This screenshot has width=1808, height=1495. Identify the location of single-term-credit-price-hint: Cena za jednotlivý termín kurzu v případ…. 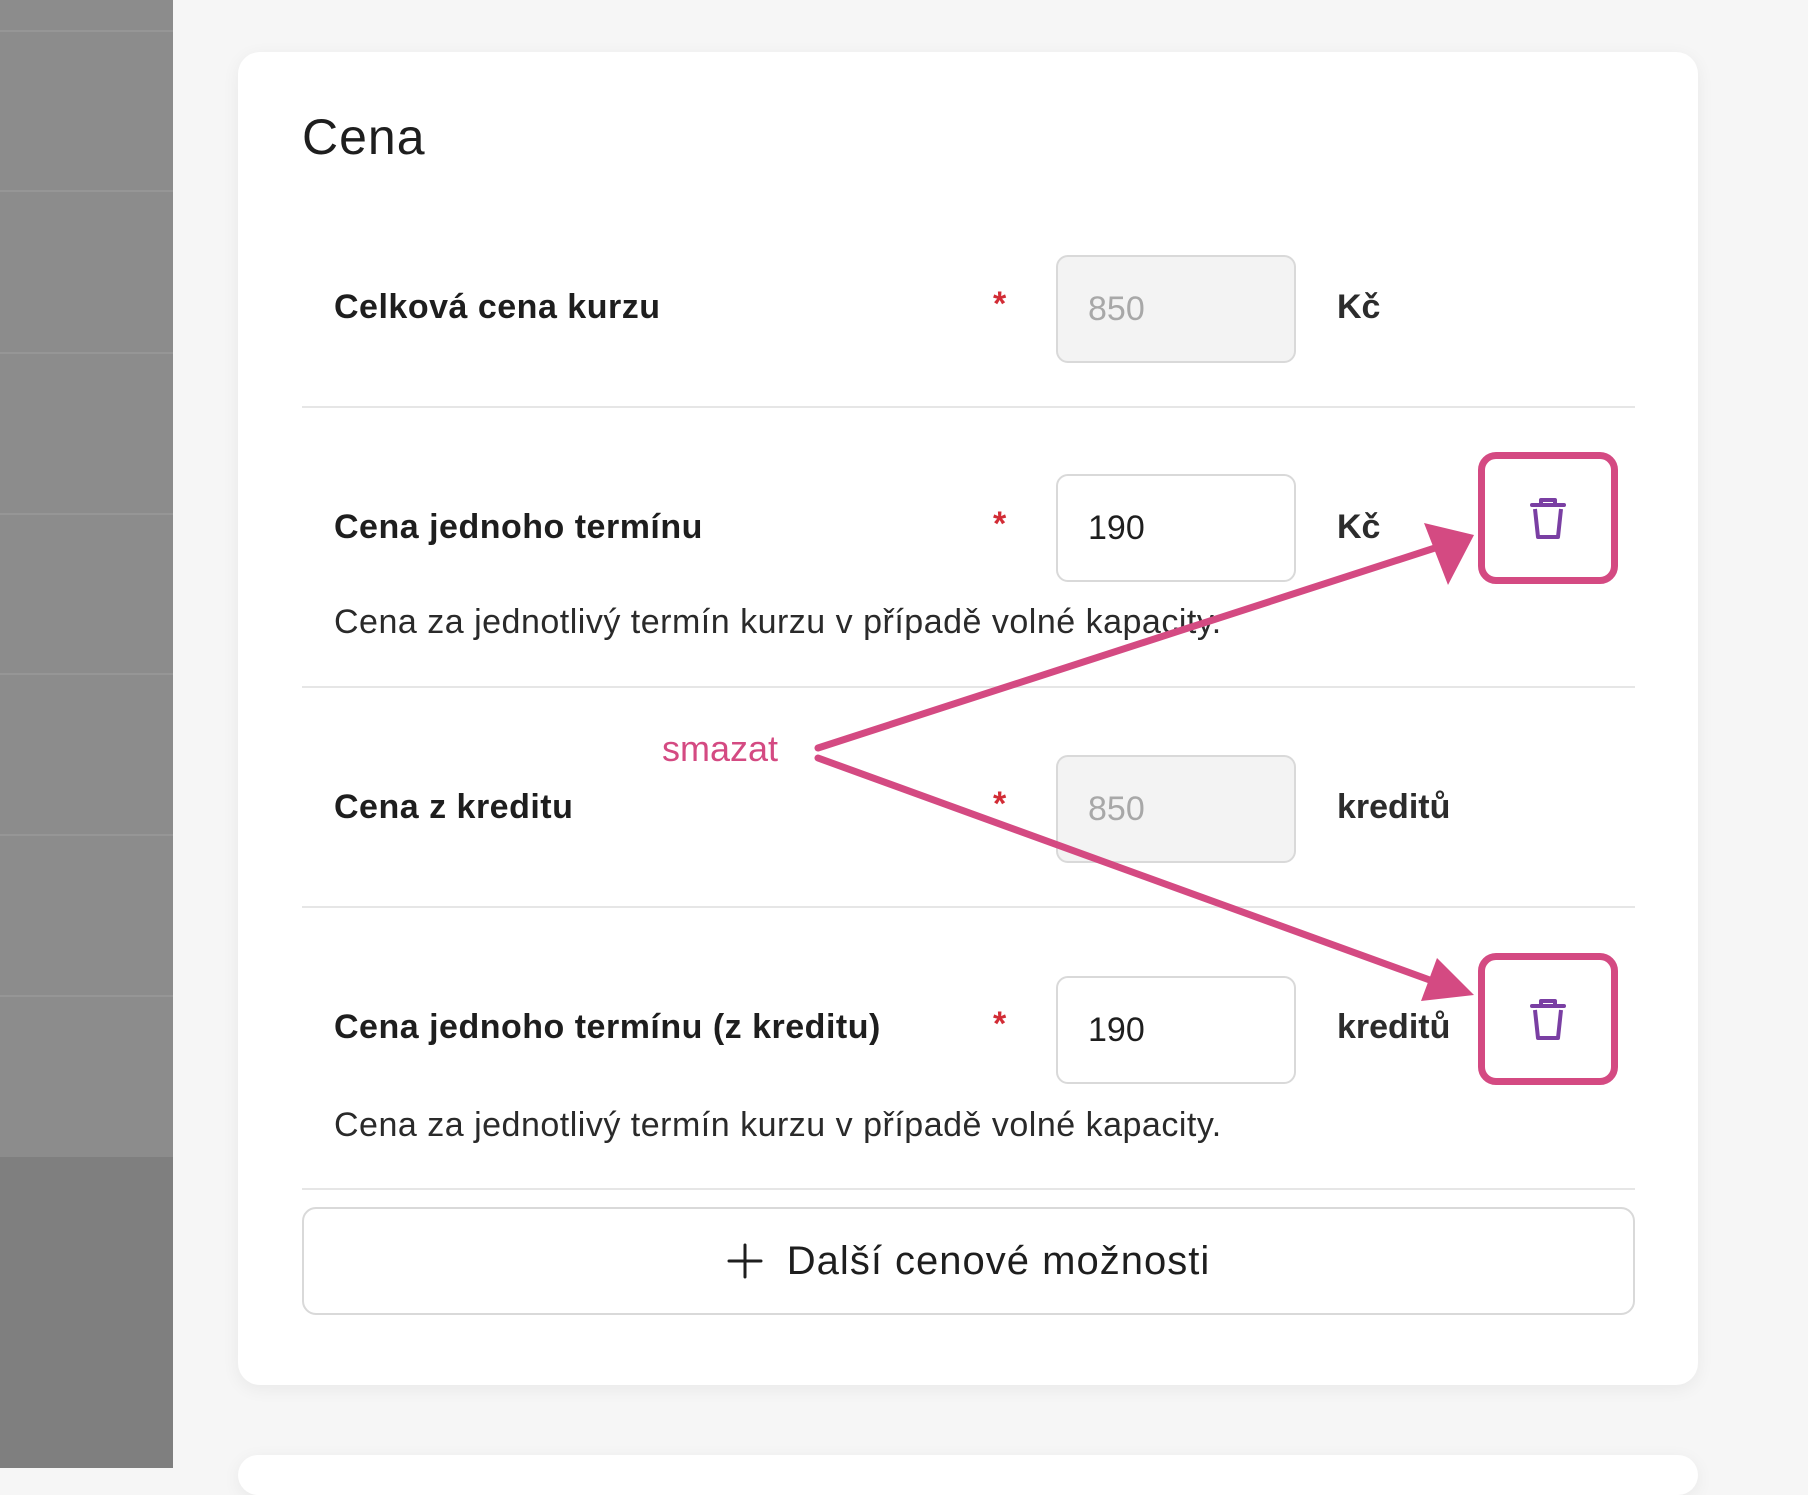
(778, 1125).